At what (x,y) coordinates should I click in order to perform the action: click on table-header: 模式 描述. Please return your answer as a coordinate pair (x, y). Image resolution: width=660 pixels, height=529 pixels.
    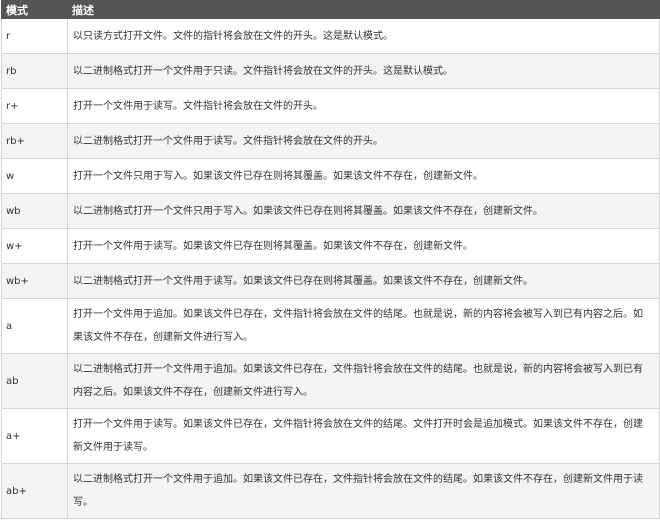
    Looking at the image, I should click on (330, 9).